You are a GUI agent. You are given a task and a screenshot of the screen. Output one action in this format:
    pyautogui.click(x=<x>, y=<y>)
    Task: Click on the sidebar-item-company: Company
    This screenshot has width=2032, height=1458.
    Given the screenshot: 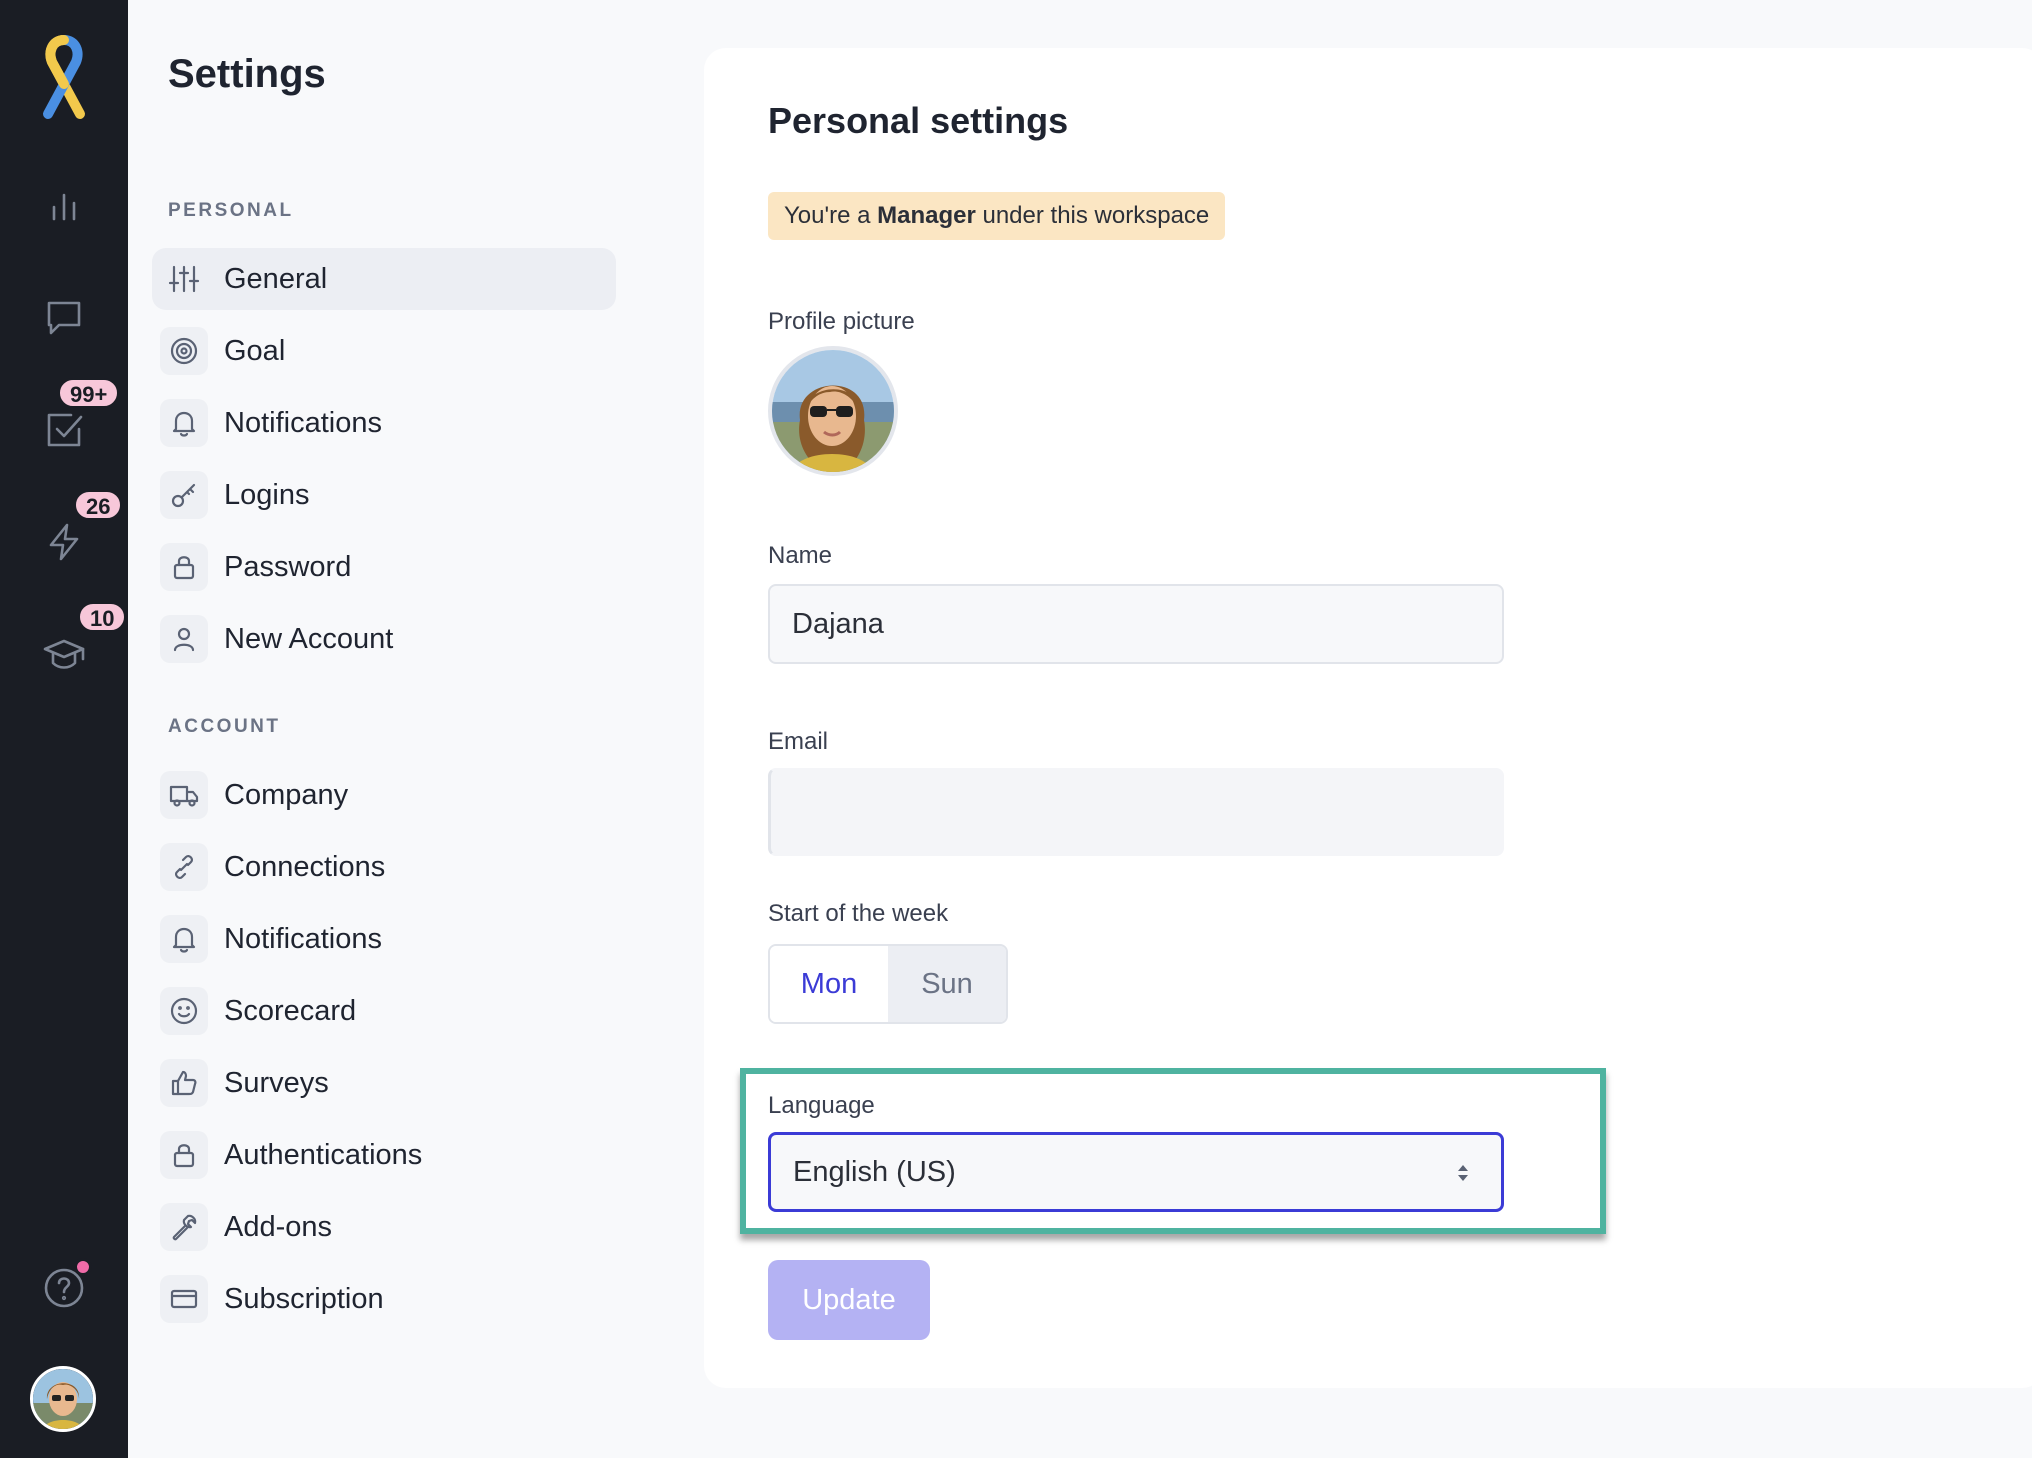 What is the action you would take?
    pyautogui.click(x=384, y=795)
    